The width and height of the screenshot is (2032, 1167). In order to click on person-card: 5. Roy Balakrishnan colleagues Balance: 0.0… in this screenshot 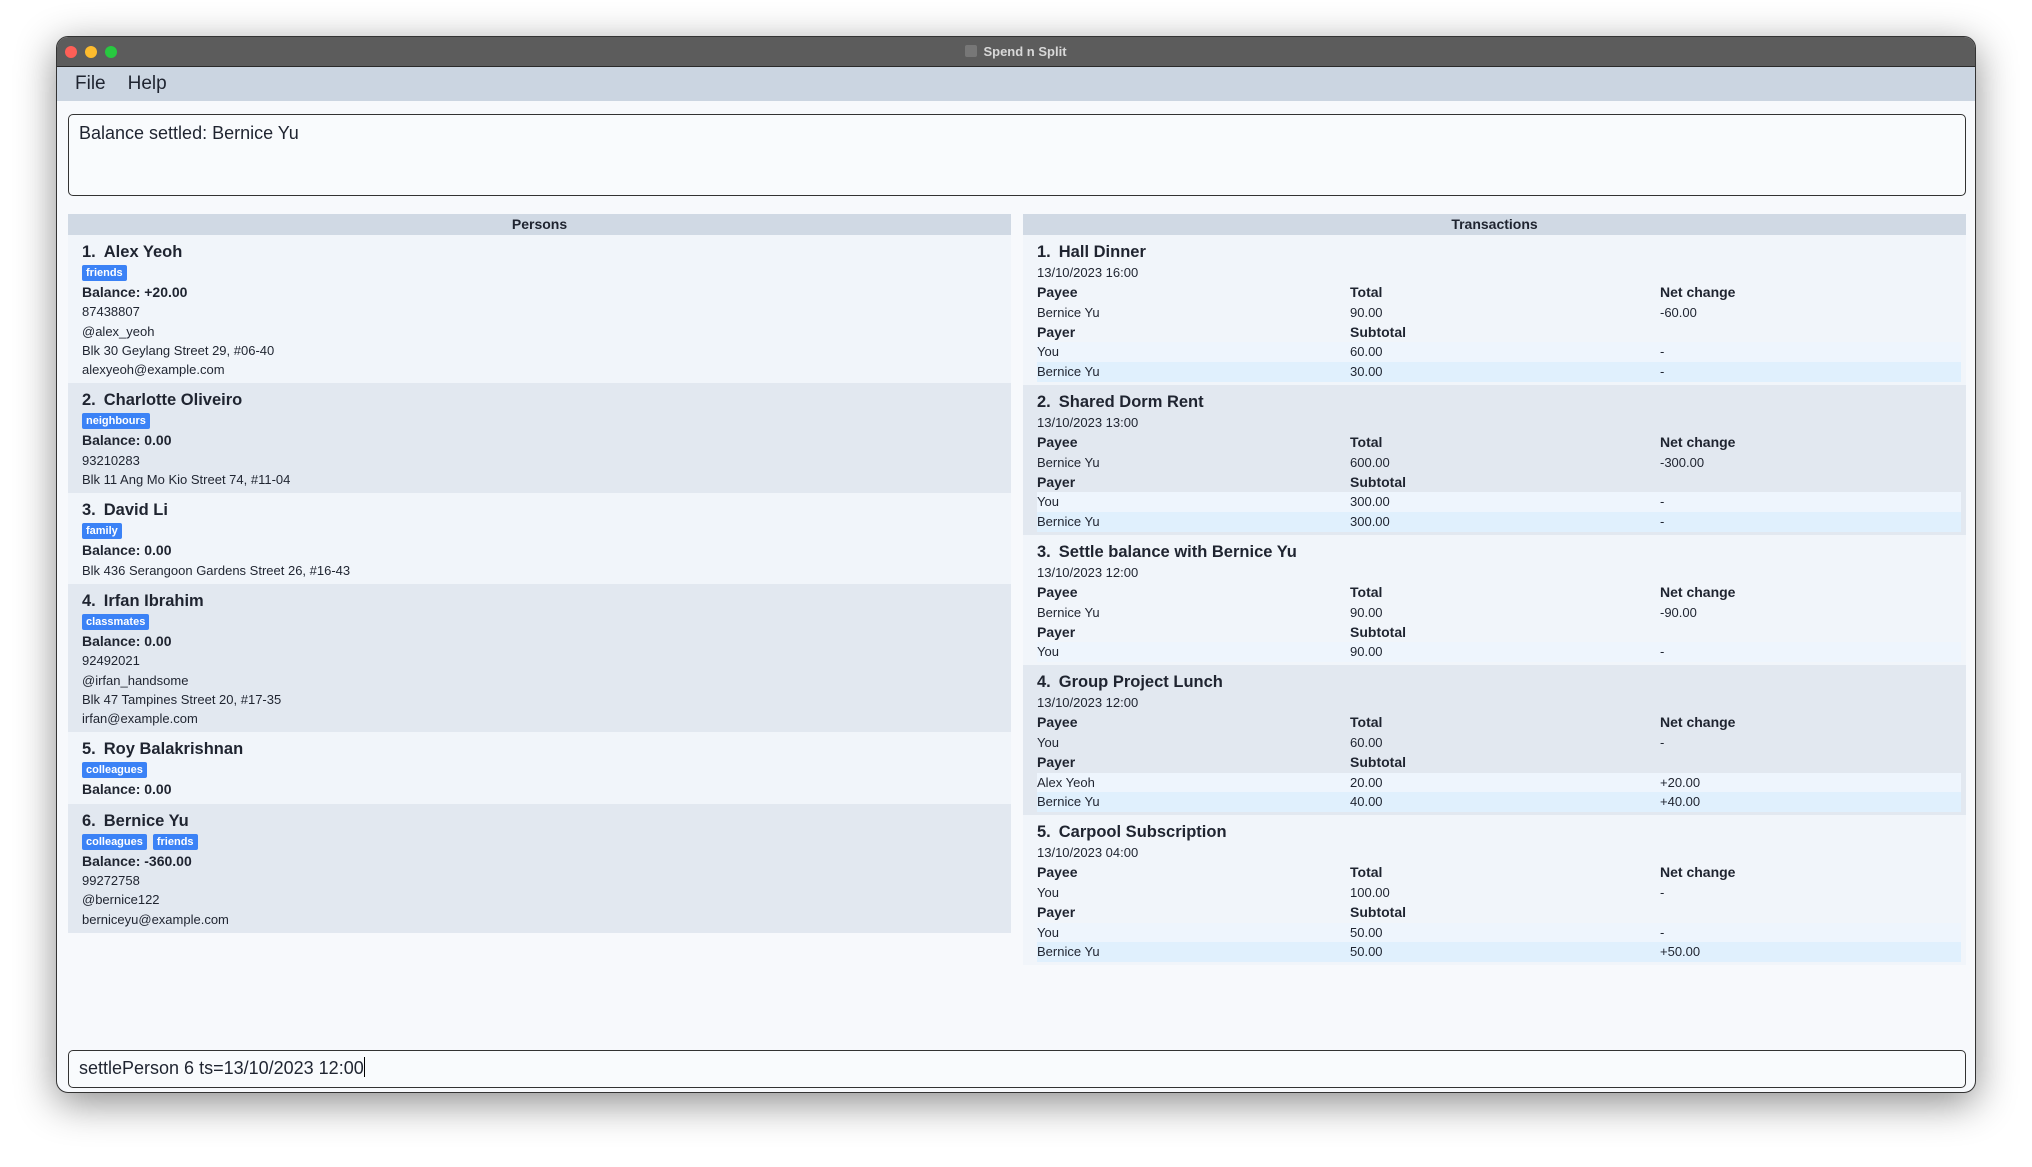, I will do `click(539, 768)`.